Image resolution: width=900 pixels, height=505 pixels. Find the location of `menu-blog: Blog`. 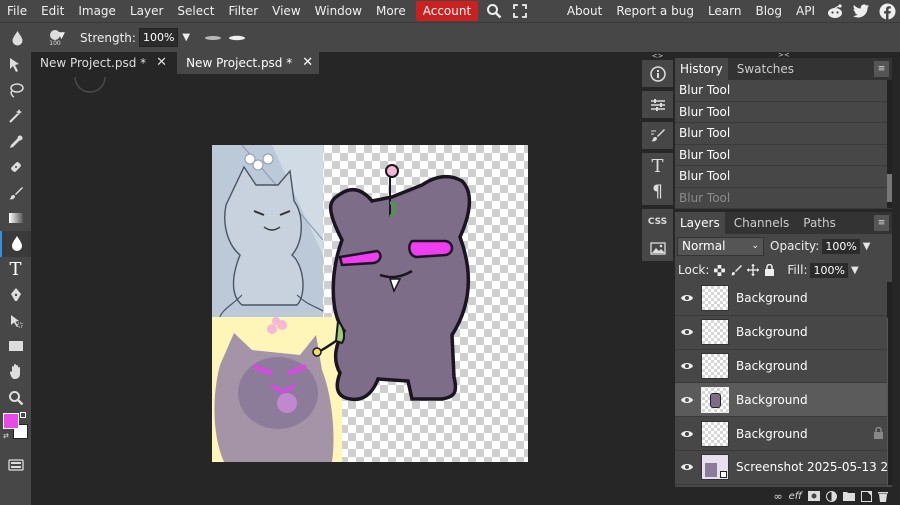

menu-blog: Blog is located at coordinates (768, 11).